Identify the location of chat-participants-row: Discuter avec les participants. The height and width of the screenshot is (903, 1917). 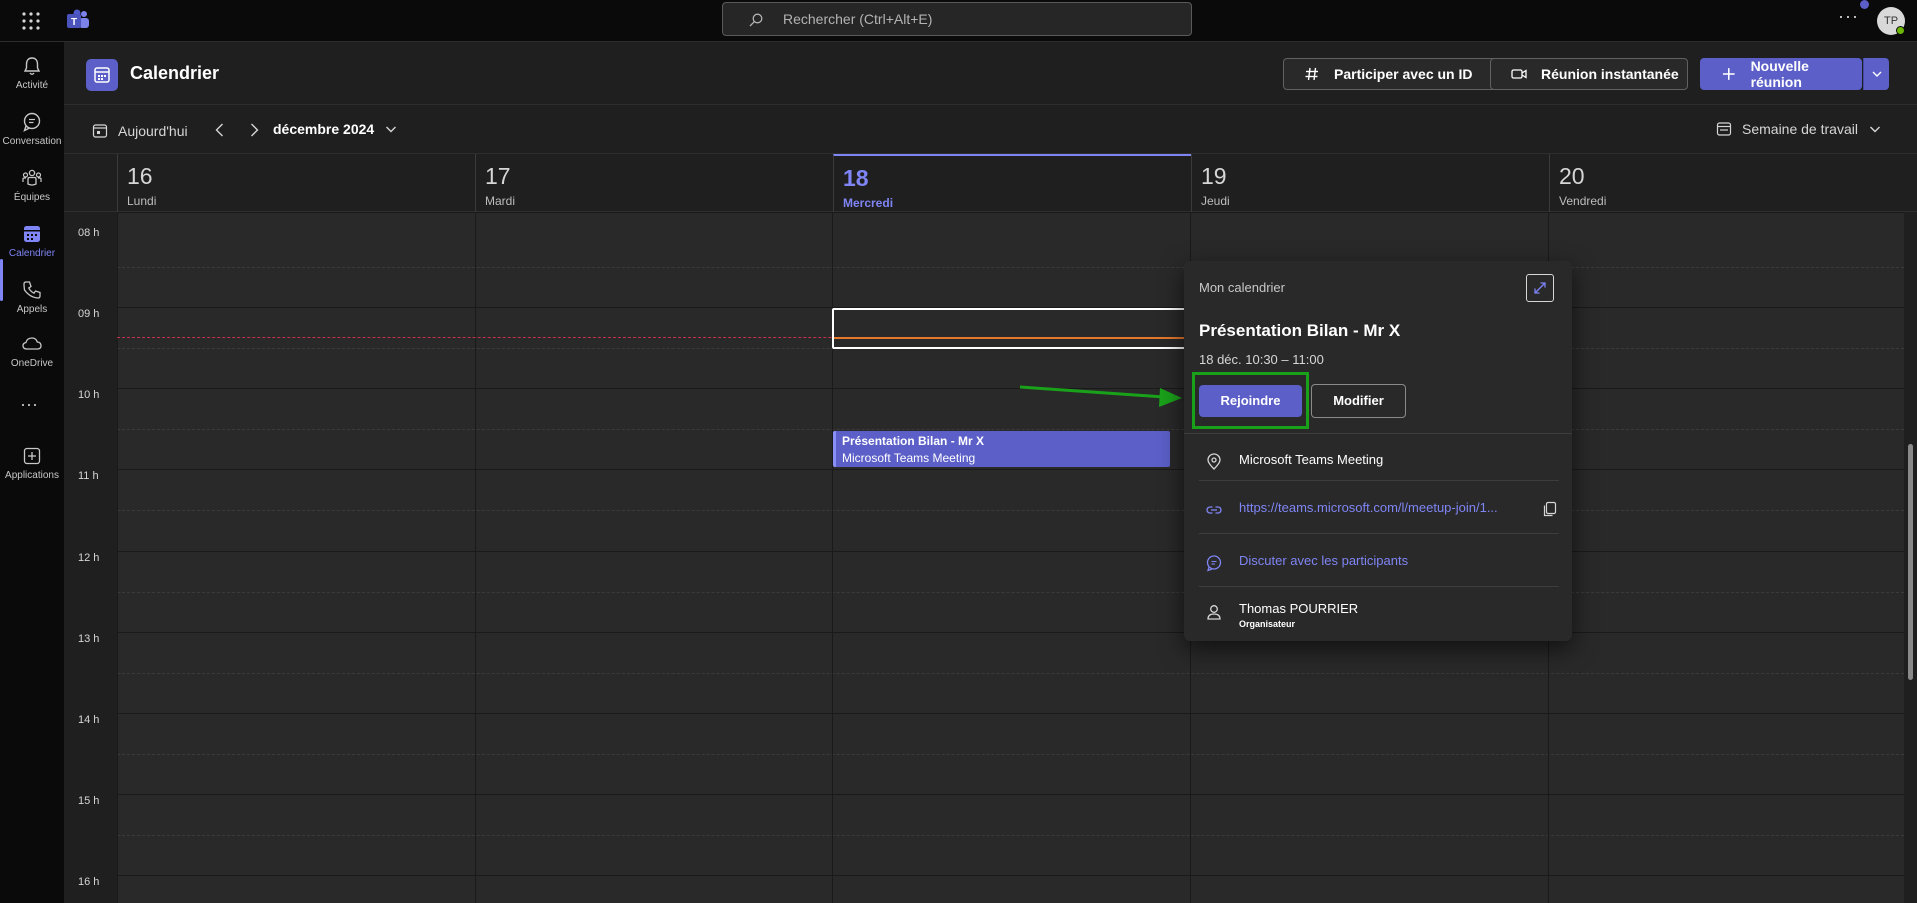
(1379, 562).